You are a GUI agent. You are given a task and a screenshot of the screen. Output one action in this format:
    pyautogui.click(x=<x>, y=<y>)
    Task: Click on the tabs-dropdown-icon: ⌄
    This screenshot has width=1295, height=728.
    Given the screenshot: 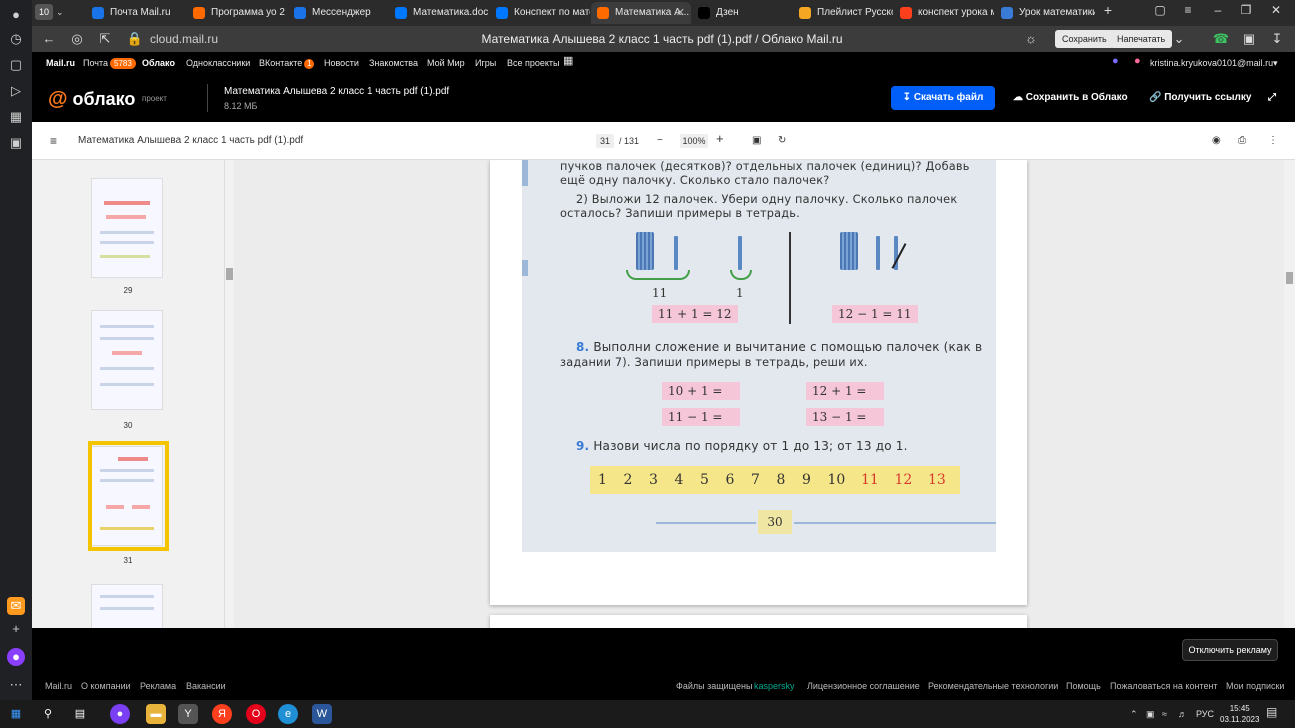 What is the action you would take?
    pyautogui.click(x=63, y=12)
    